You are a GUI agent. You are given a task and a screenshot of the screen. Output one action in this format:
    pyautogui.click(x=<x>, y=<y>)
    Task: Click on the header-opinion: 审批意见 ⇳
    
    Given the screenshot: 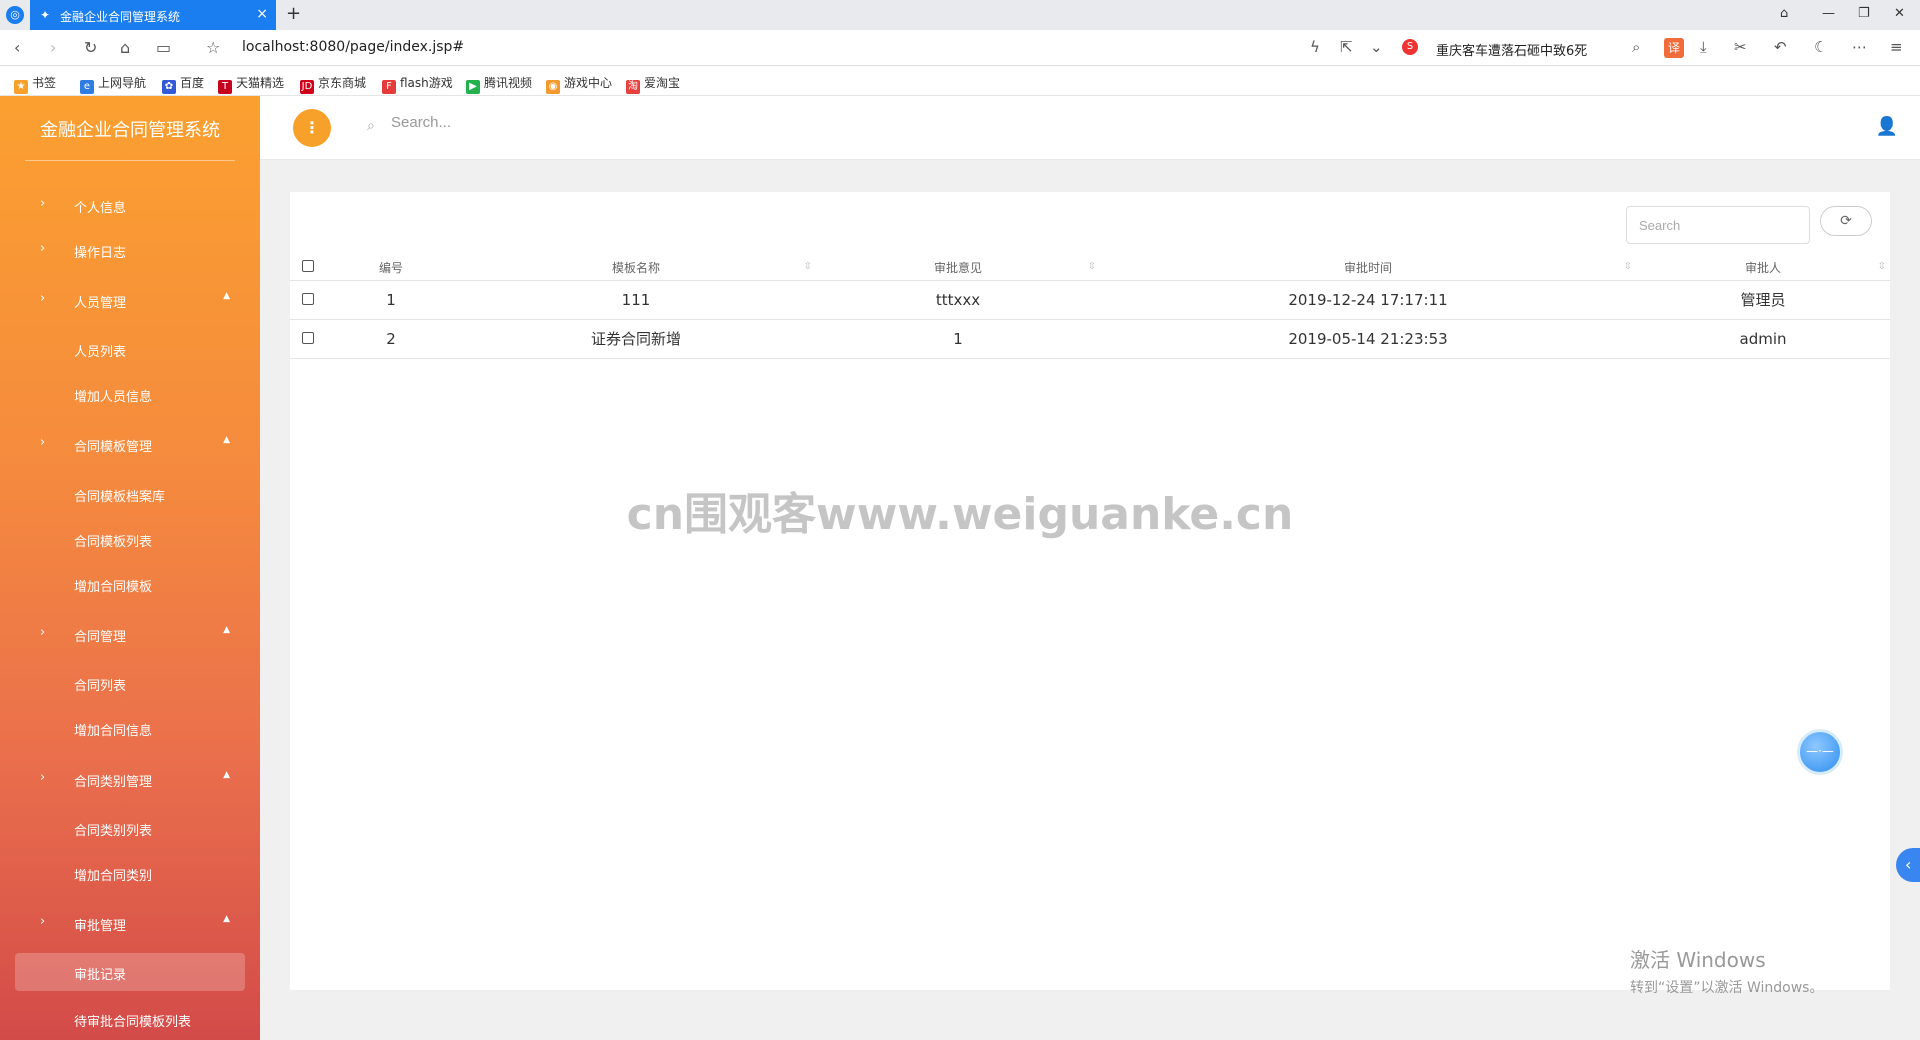 What is the action you would take?
    pyautogui.click(x=958, y=268)
    